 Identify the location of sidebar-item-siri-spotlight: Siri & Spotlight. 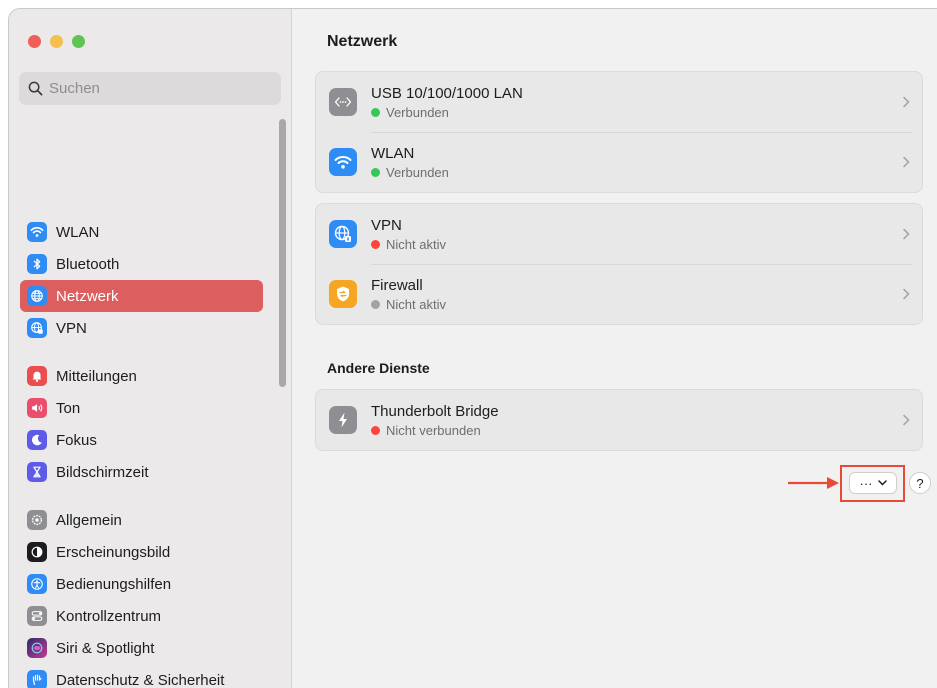
(141, 648).